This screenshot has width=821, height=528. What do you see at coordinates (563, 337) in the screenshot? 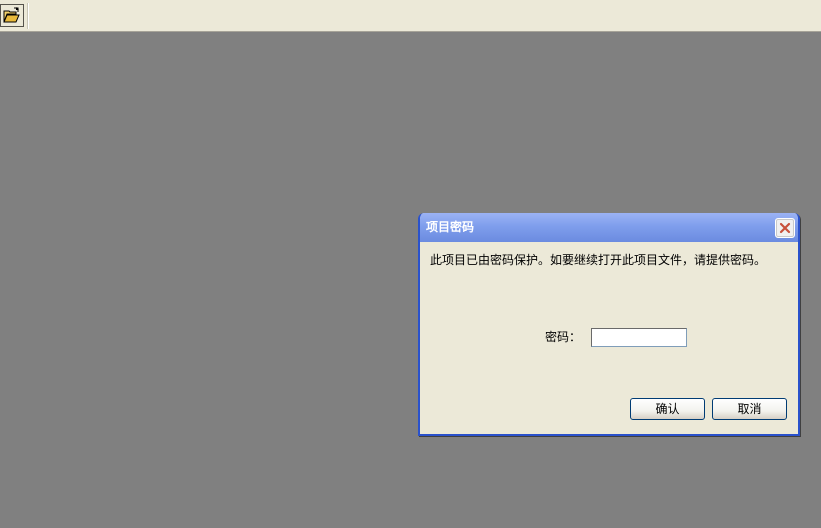
I see `password-label: 密码：` at bounding box center [563, 337].